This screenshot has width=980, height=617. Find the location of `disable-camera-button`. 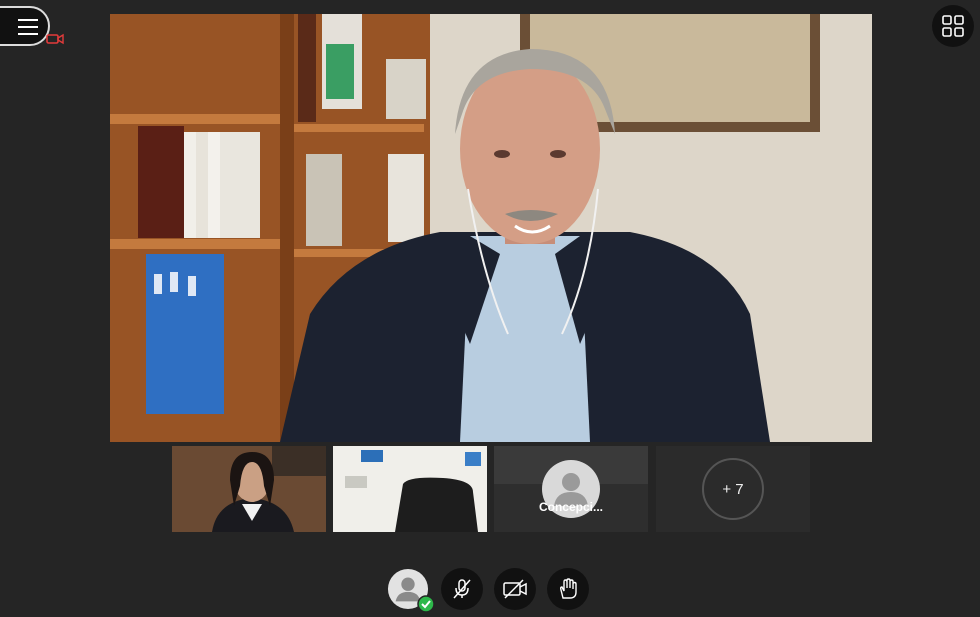

disable-camera-button is located at coordinates (515, 589).